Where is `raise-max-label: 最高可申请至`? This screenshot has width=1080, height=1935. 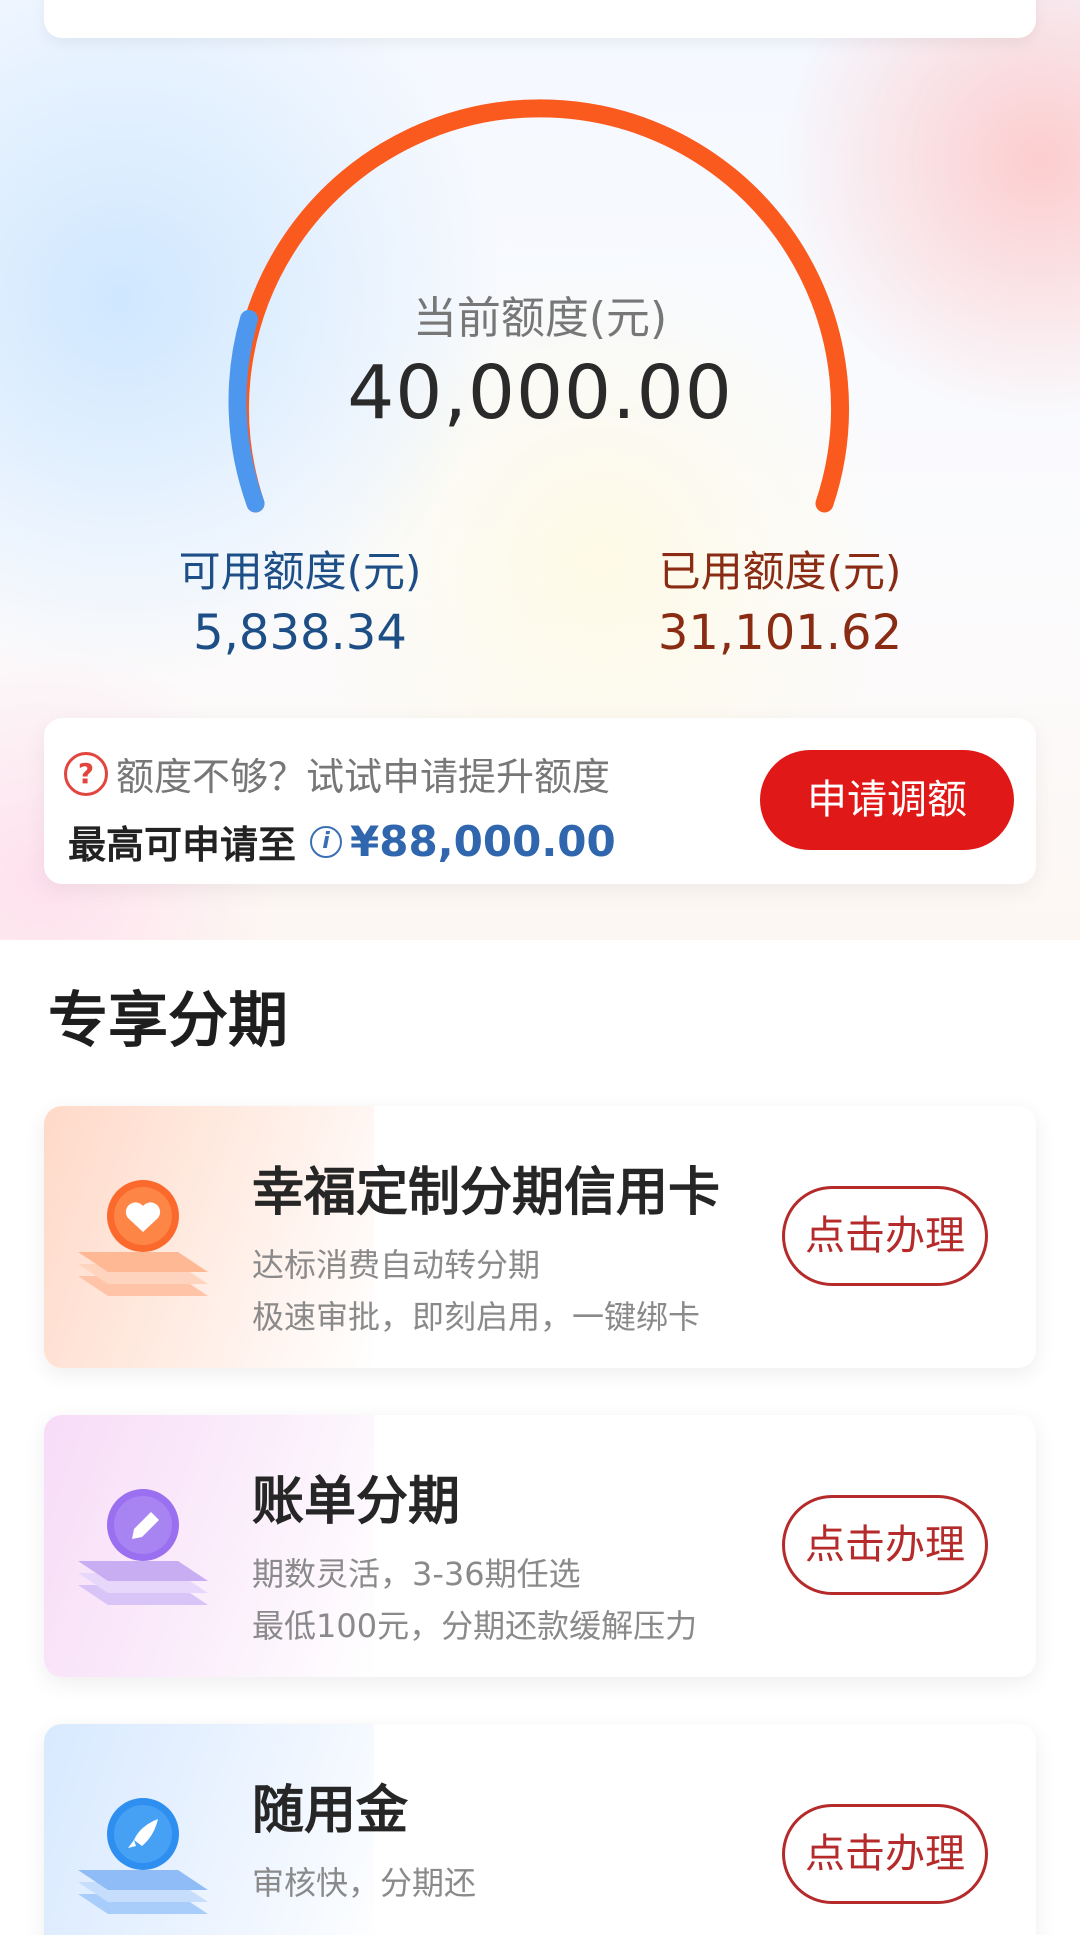
raise-max-label: 最高可申请至 is located at coordinates (182, 845).